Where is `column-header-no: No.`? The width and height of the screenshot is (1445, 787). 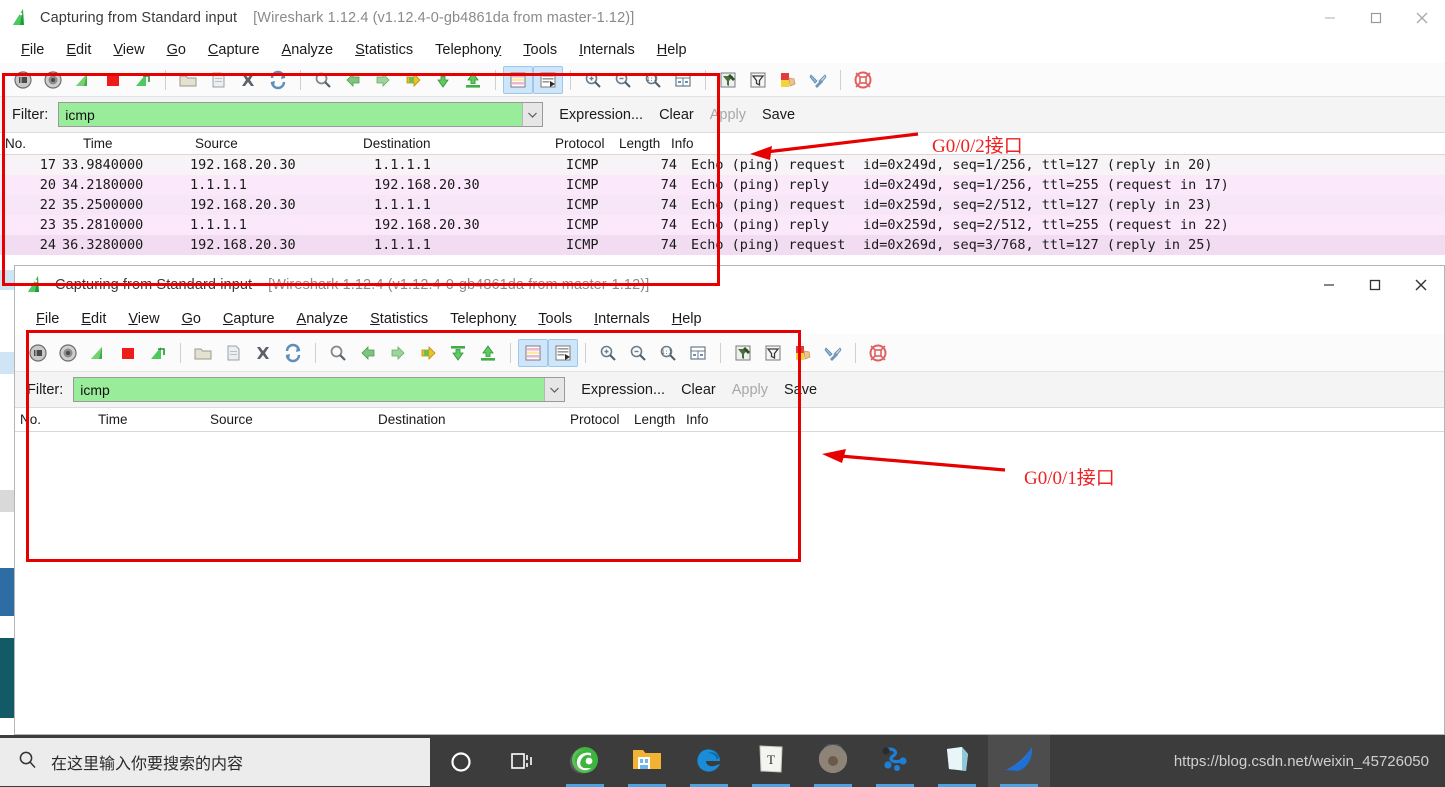
column-header-no: No. is located at coordinates (39, 143).